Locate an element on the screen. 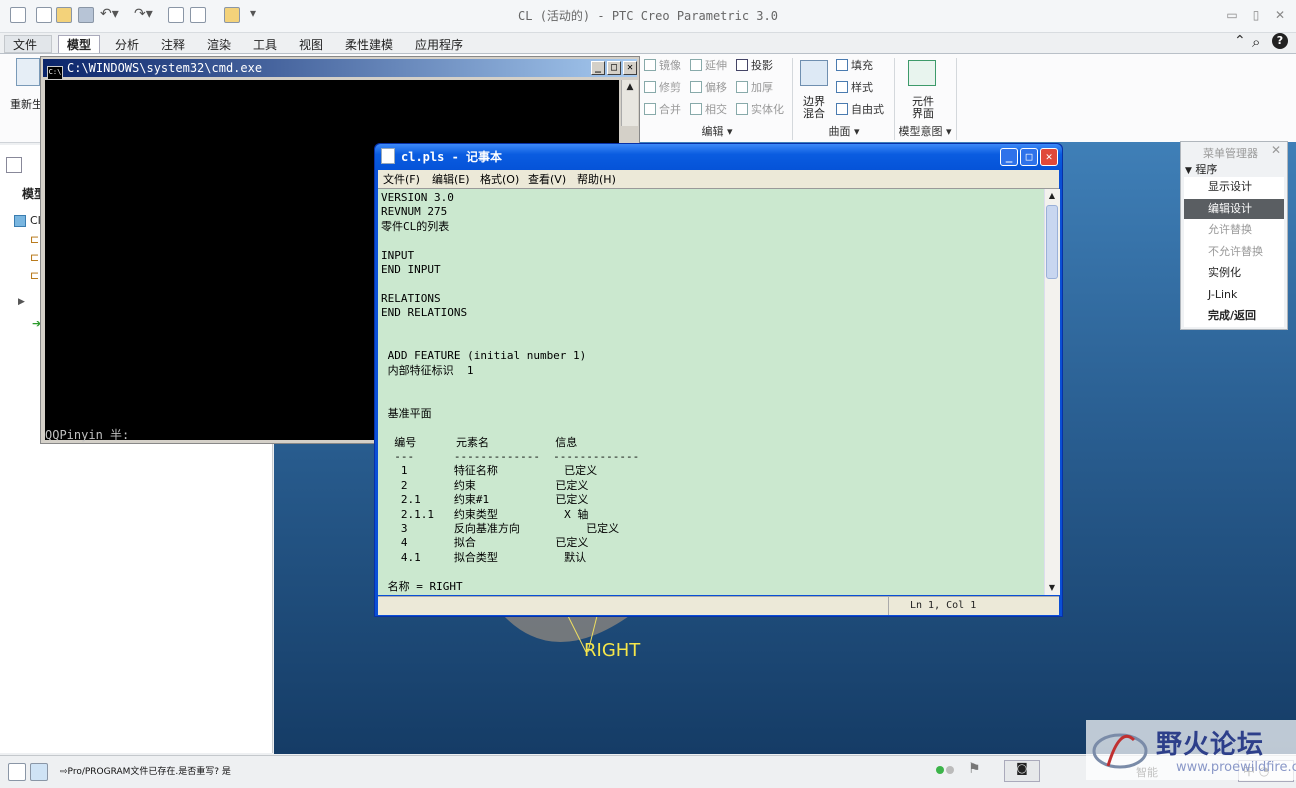 The width and height of the screenshot is (1296, 788). menu-view: 查看(V) is located at coordinates (547, 179).